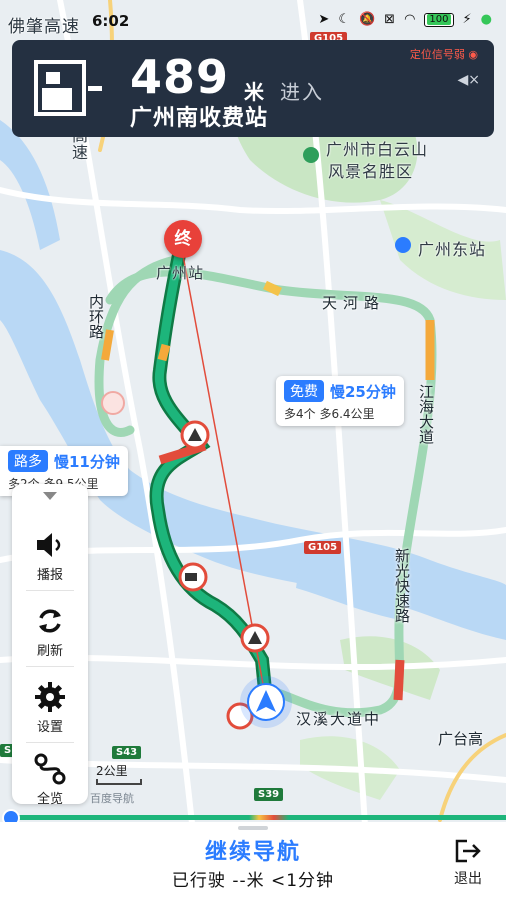 This screenshot has height=900, width=506. Describe the element at coordinates (253, 88) in the screenshot. I see `guidance-card: 489 米 进入 广州南收费站 定位信号弱 ◉ ◀×` at that location.